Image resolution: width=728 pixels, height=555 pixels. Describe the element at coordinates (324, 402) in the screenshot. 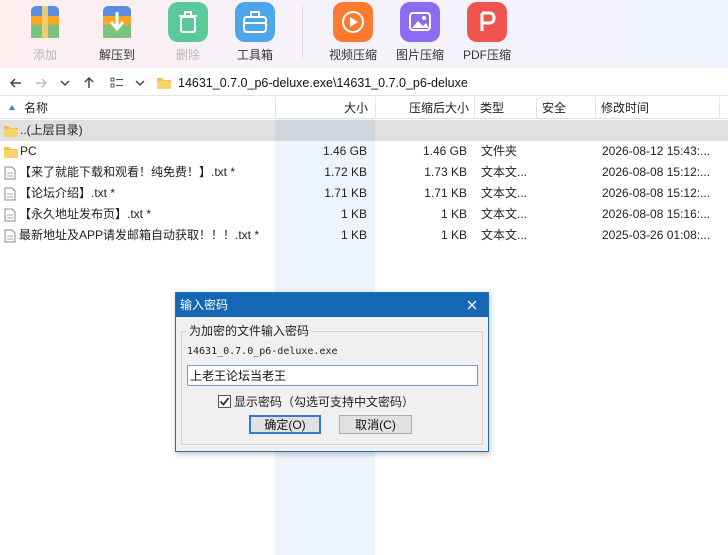

I see `show-password-label: 显示密码（勾选可支持中文密码）` at that location.